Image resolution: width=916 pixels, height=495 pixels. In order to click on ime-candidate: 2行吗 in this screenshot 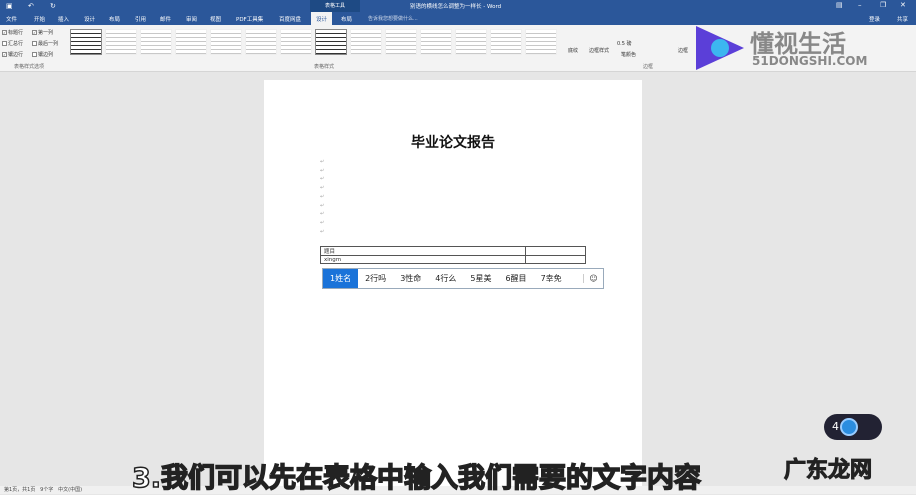, I will do `click(375, 278)`.